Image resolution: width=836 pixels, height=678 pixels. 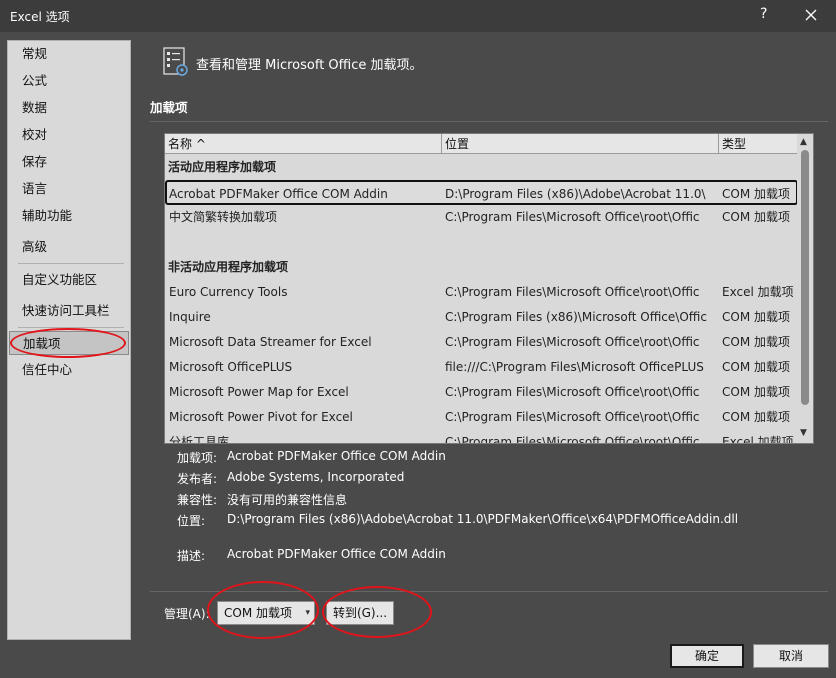 What do you see at coordinates (805, 277) in the screenshot?
I see `scroll-thumb` at bounding box center [805, 277].